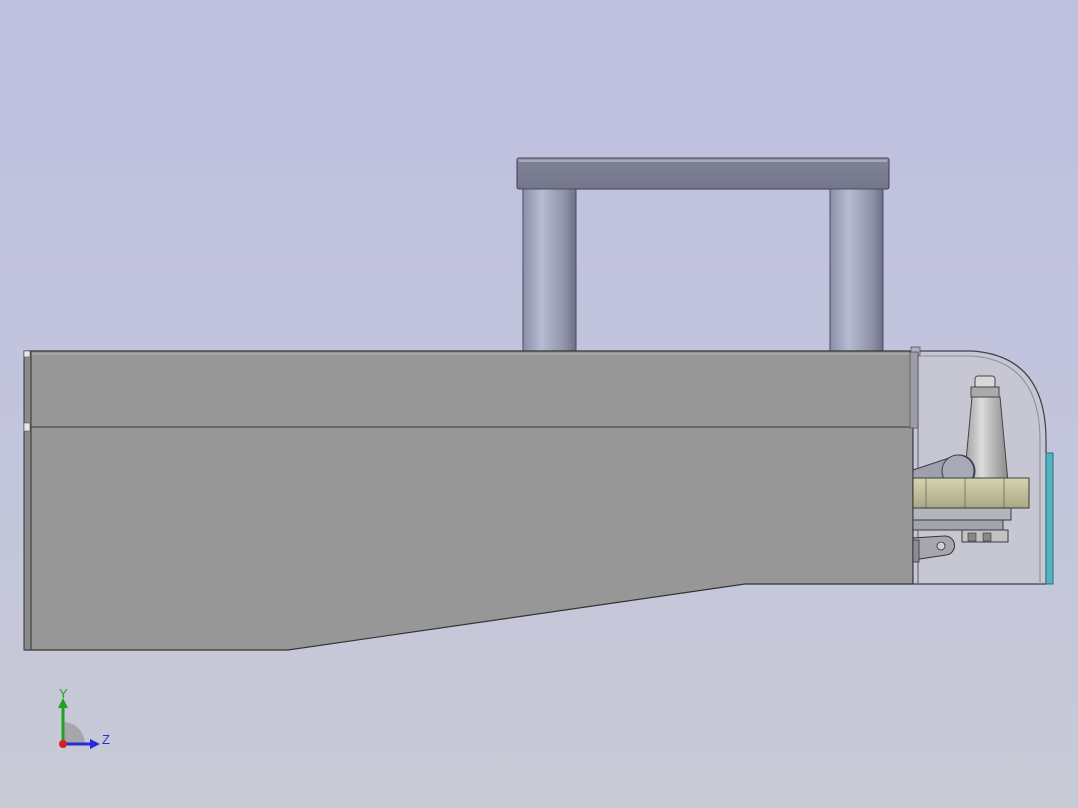 This screenshot has width=1078, height=808. Describe the element at coordinates (63, 693) in the screenshot. I see `y-axis-label: Y` at that location.